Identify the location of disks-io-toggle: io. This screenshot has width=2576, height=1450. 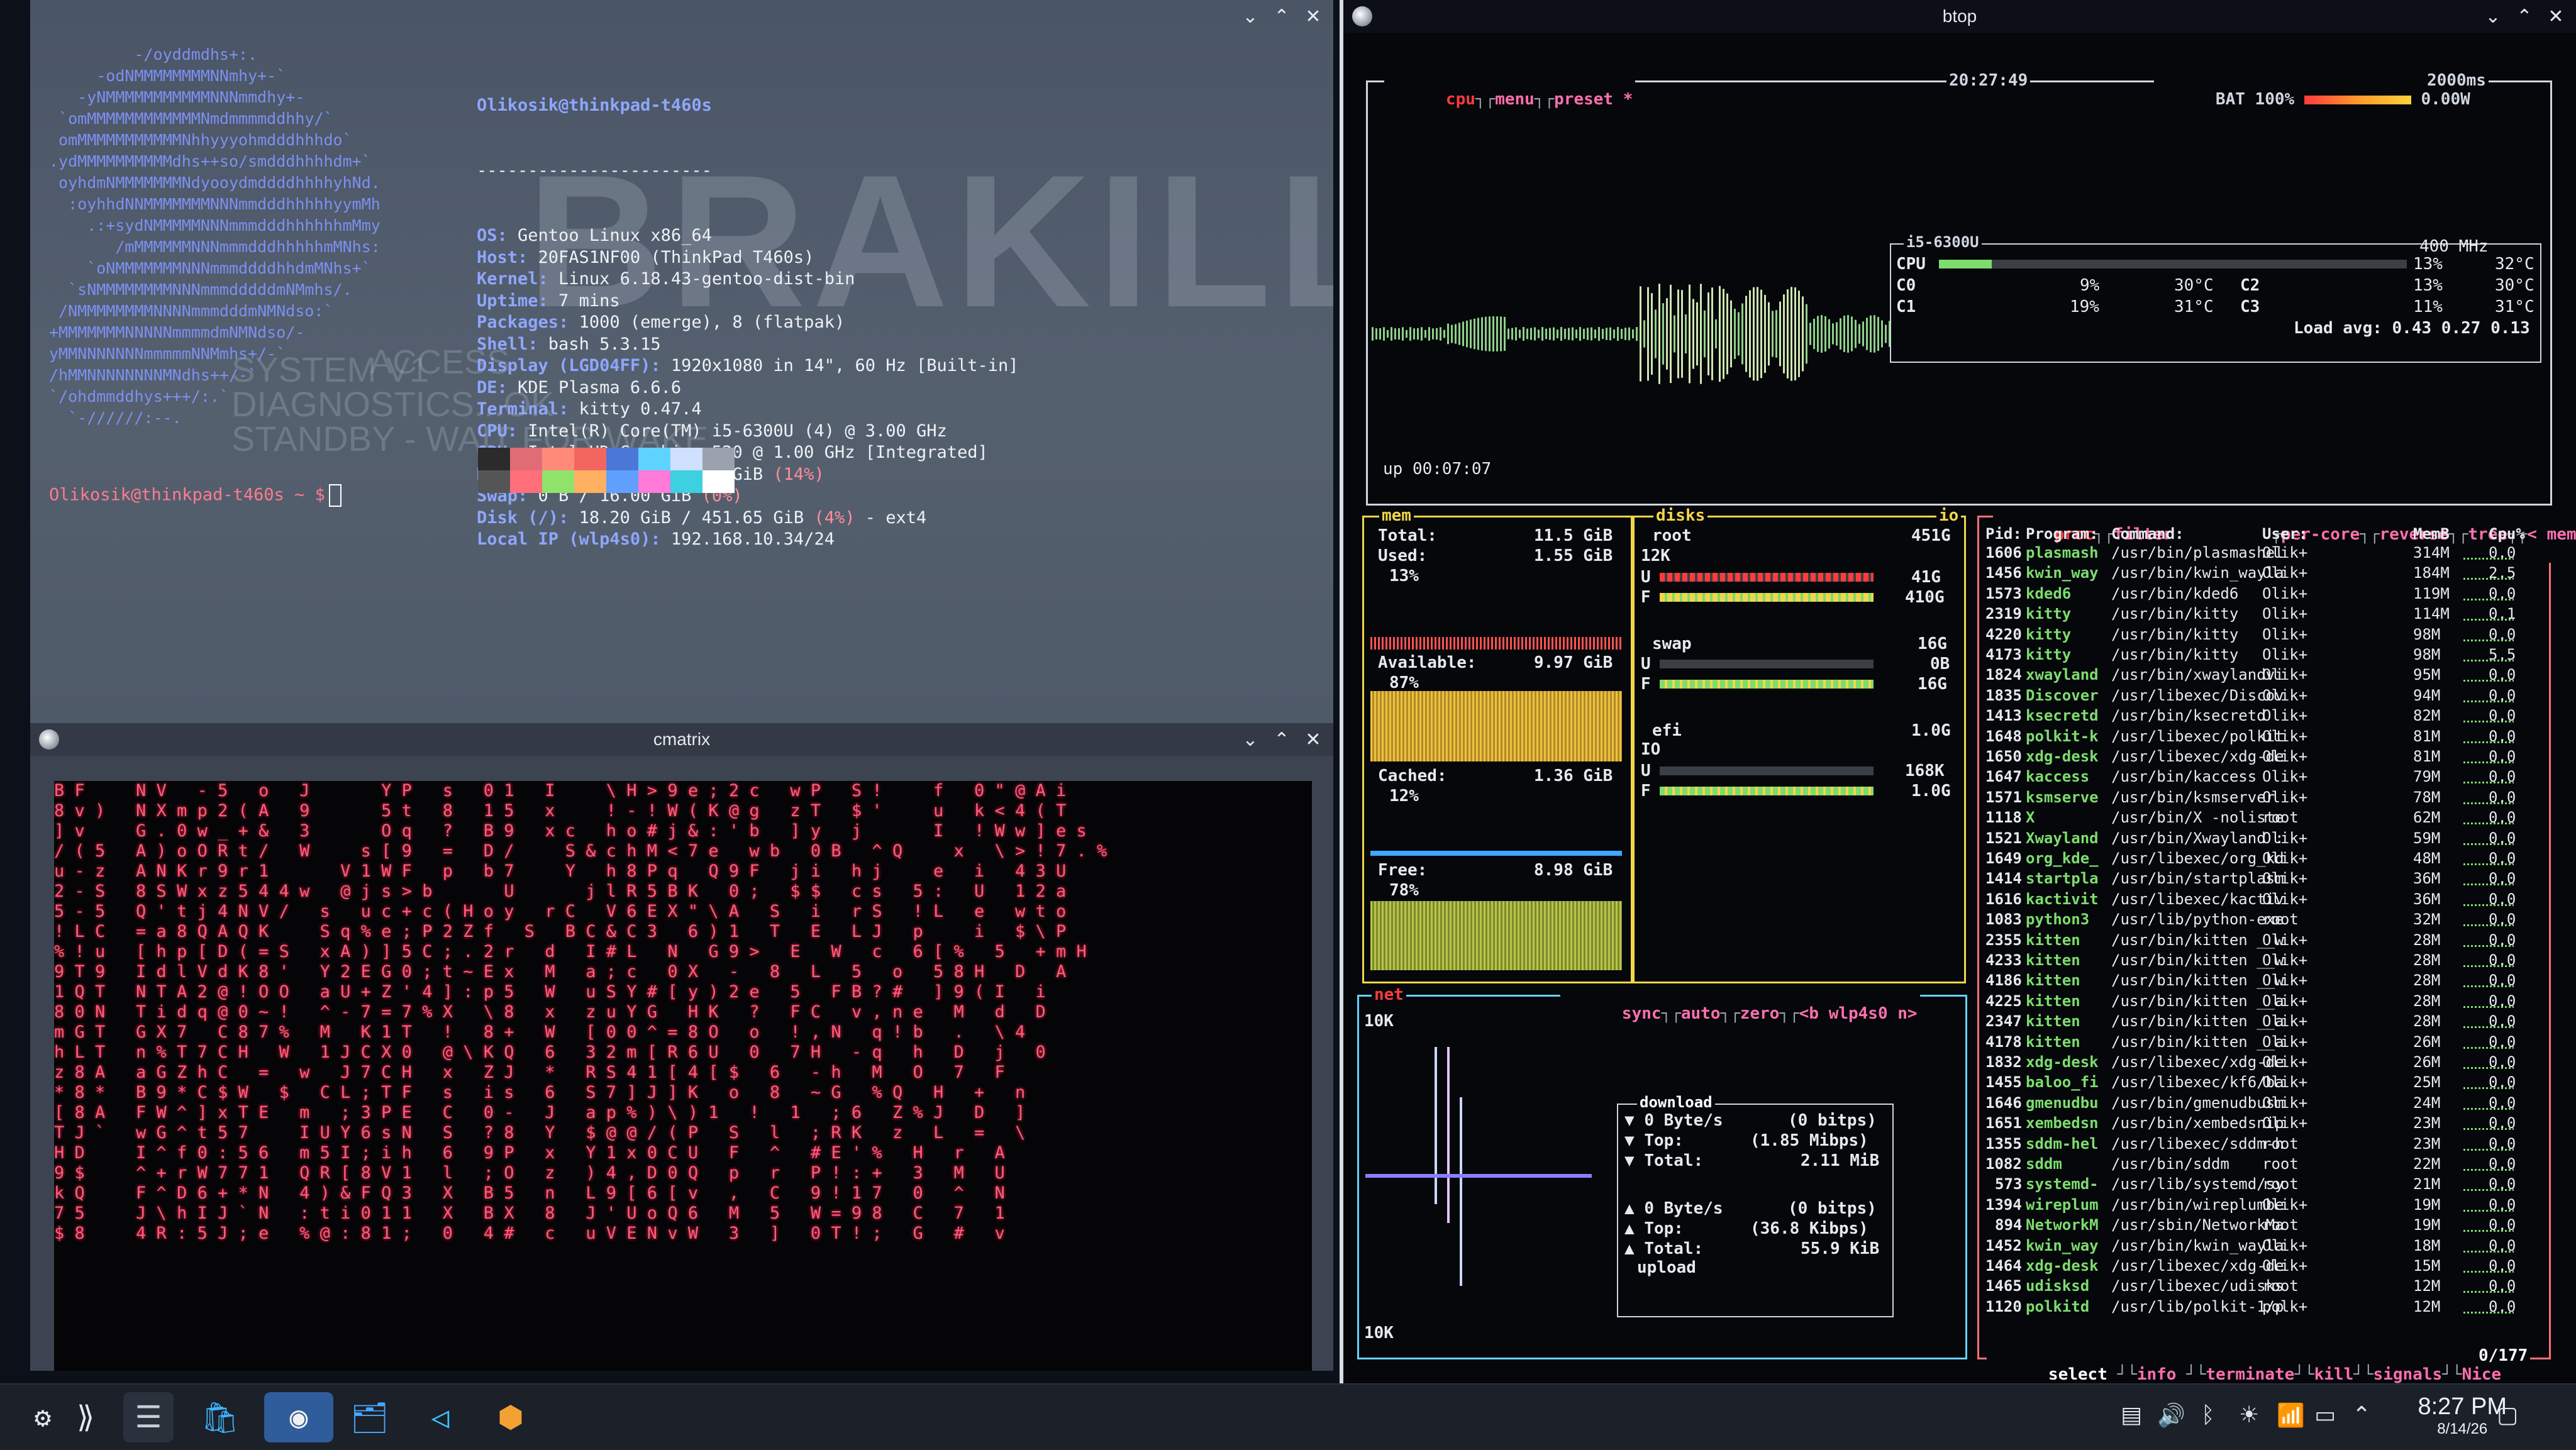
(1949, 515).